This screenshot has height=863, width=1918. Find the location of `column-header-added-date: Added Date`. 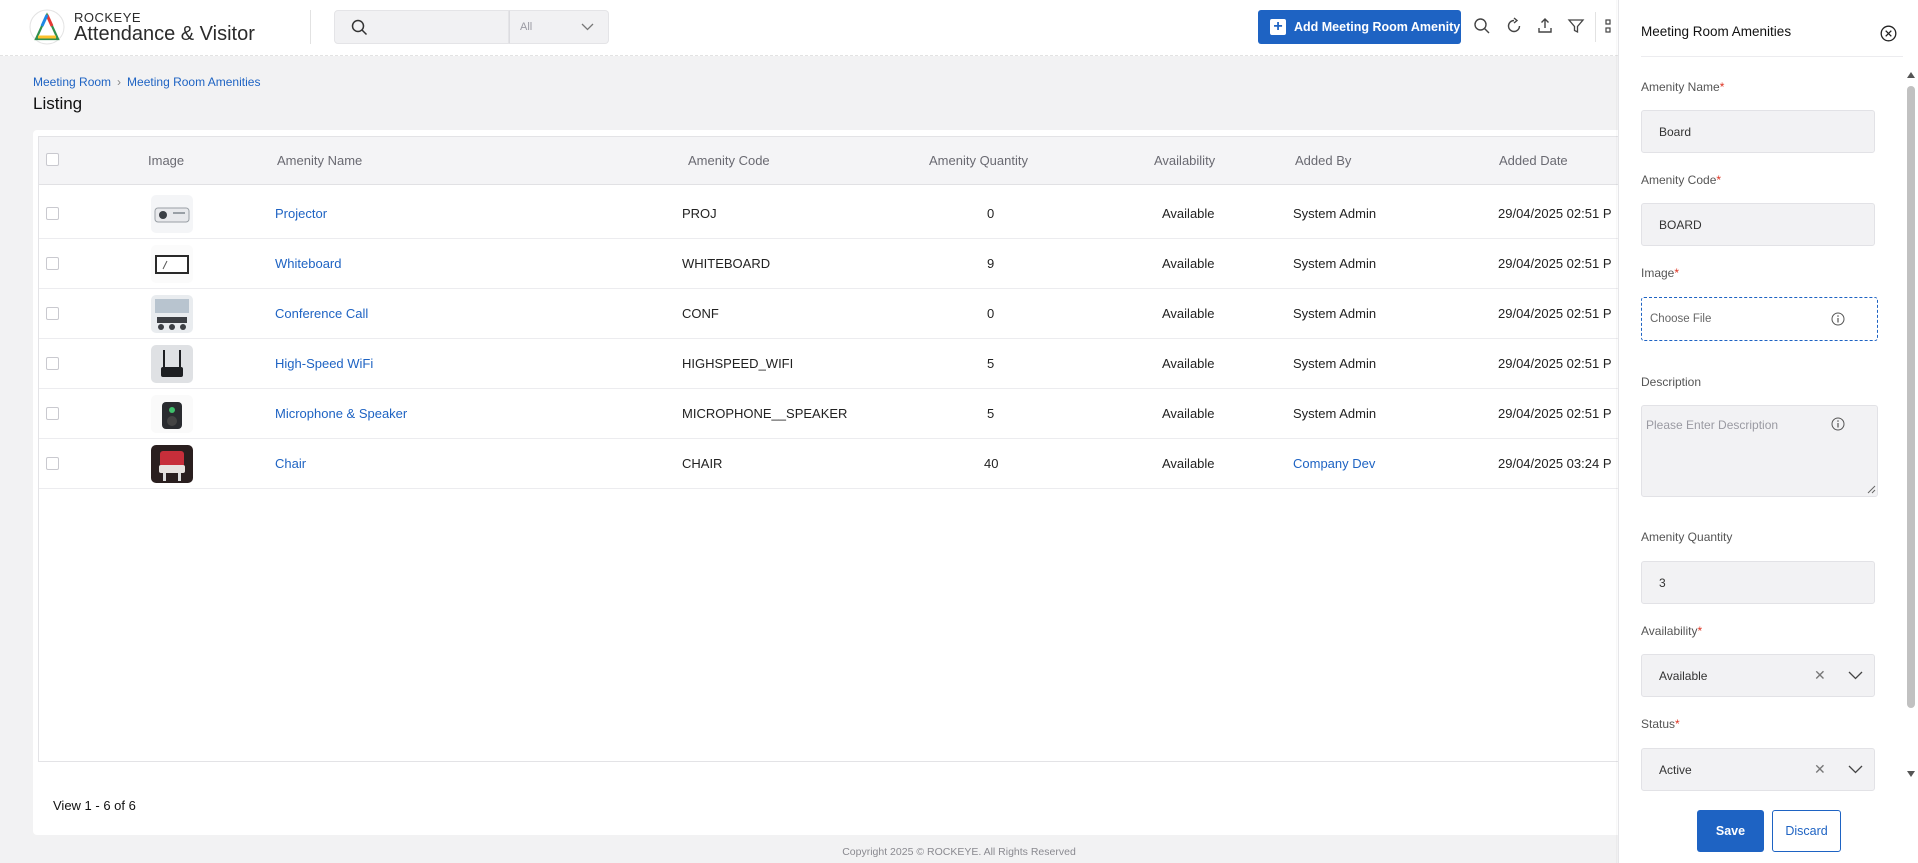

column-header-added-date: Added Date is located at coordinates (1533, 160).